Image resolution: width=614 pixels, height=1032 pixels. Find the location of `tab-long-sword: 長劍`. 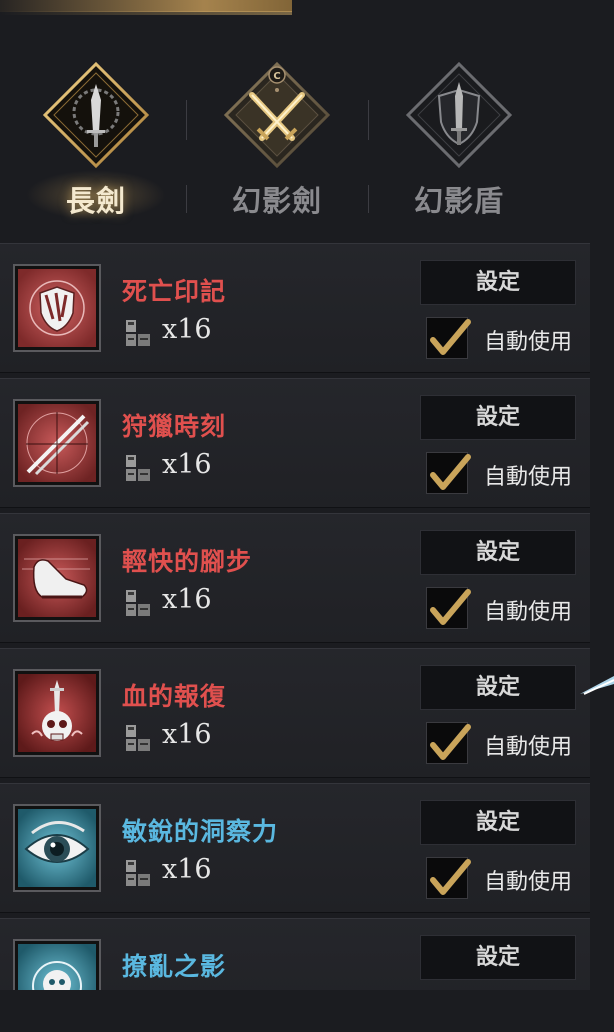

tab-long-sword: 長劍 is located at coordinates (96, 140).